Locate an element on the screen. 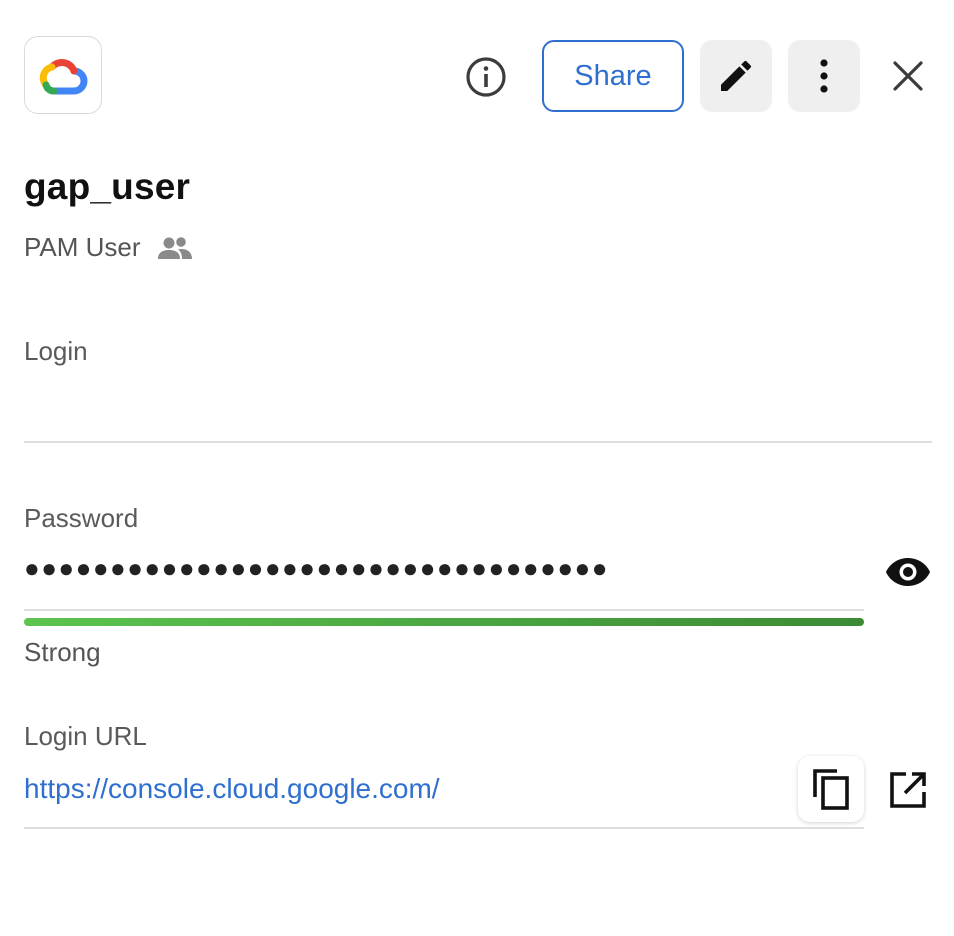 This screenshot has width=954, height=936. login-label: Login is located at coordinates (56, 351).